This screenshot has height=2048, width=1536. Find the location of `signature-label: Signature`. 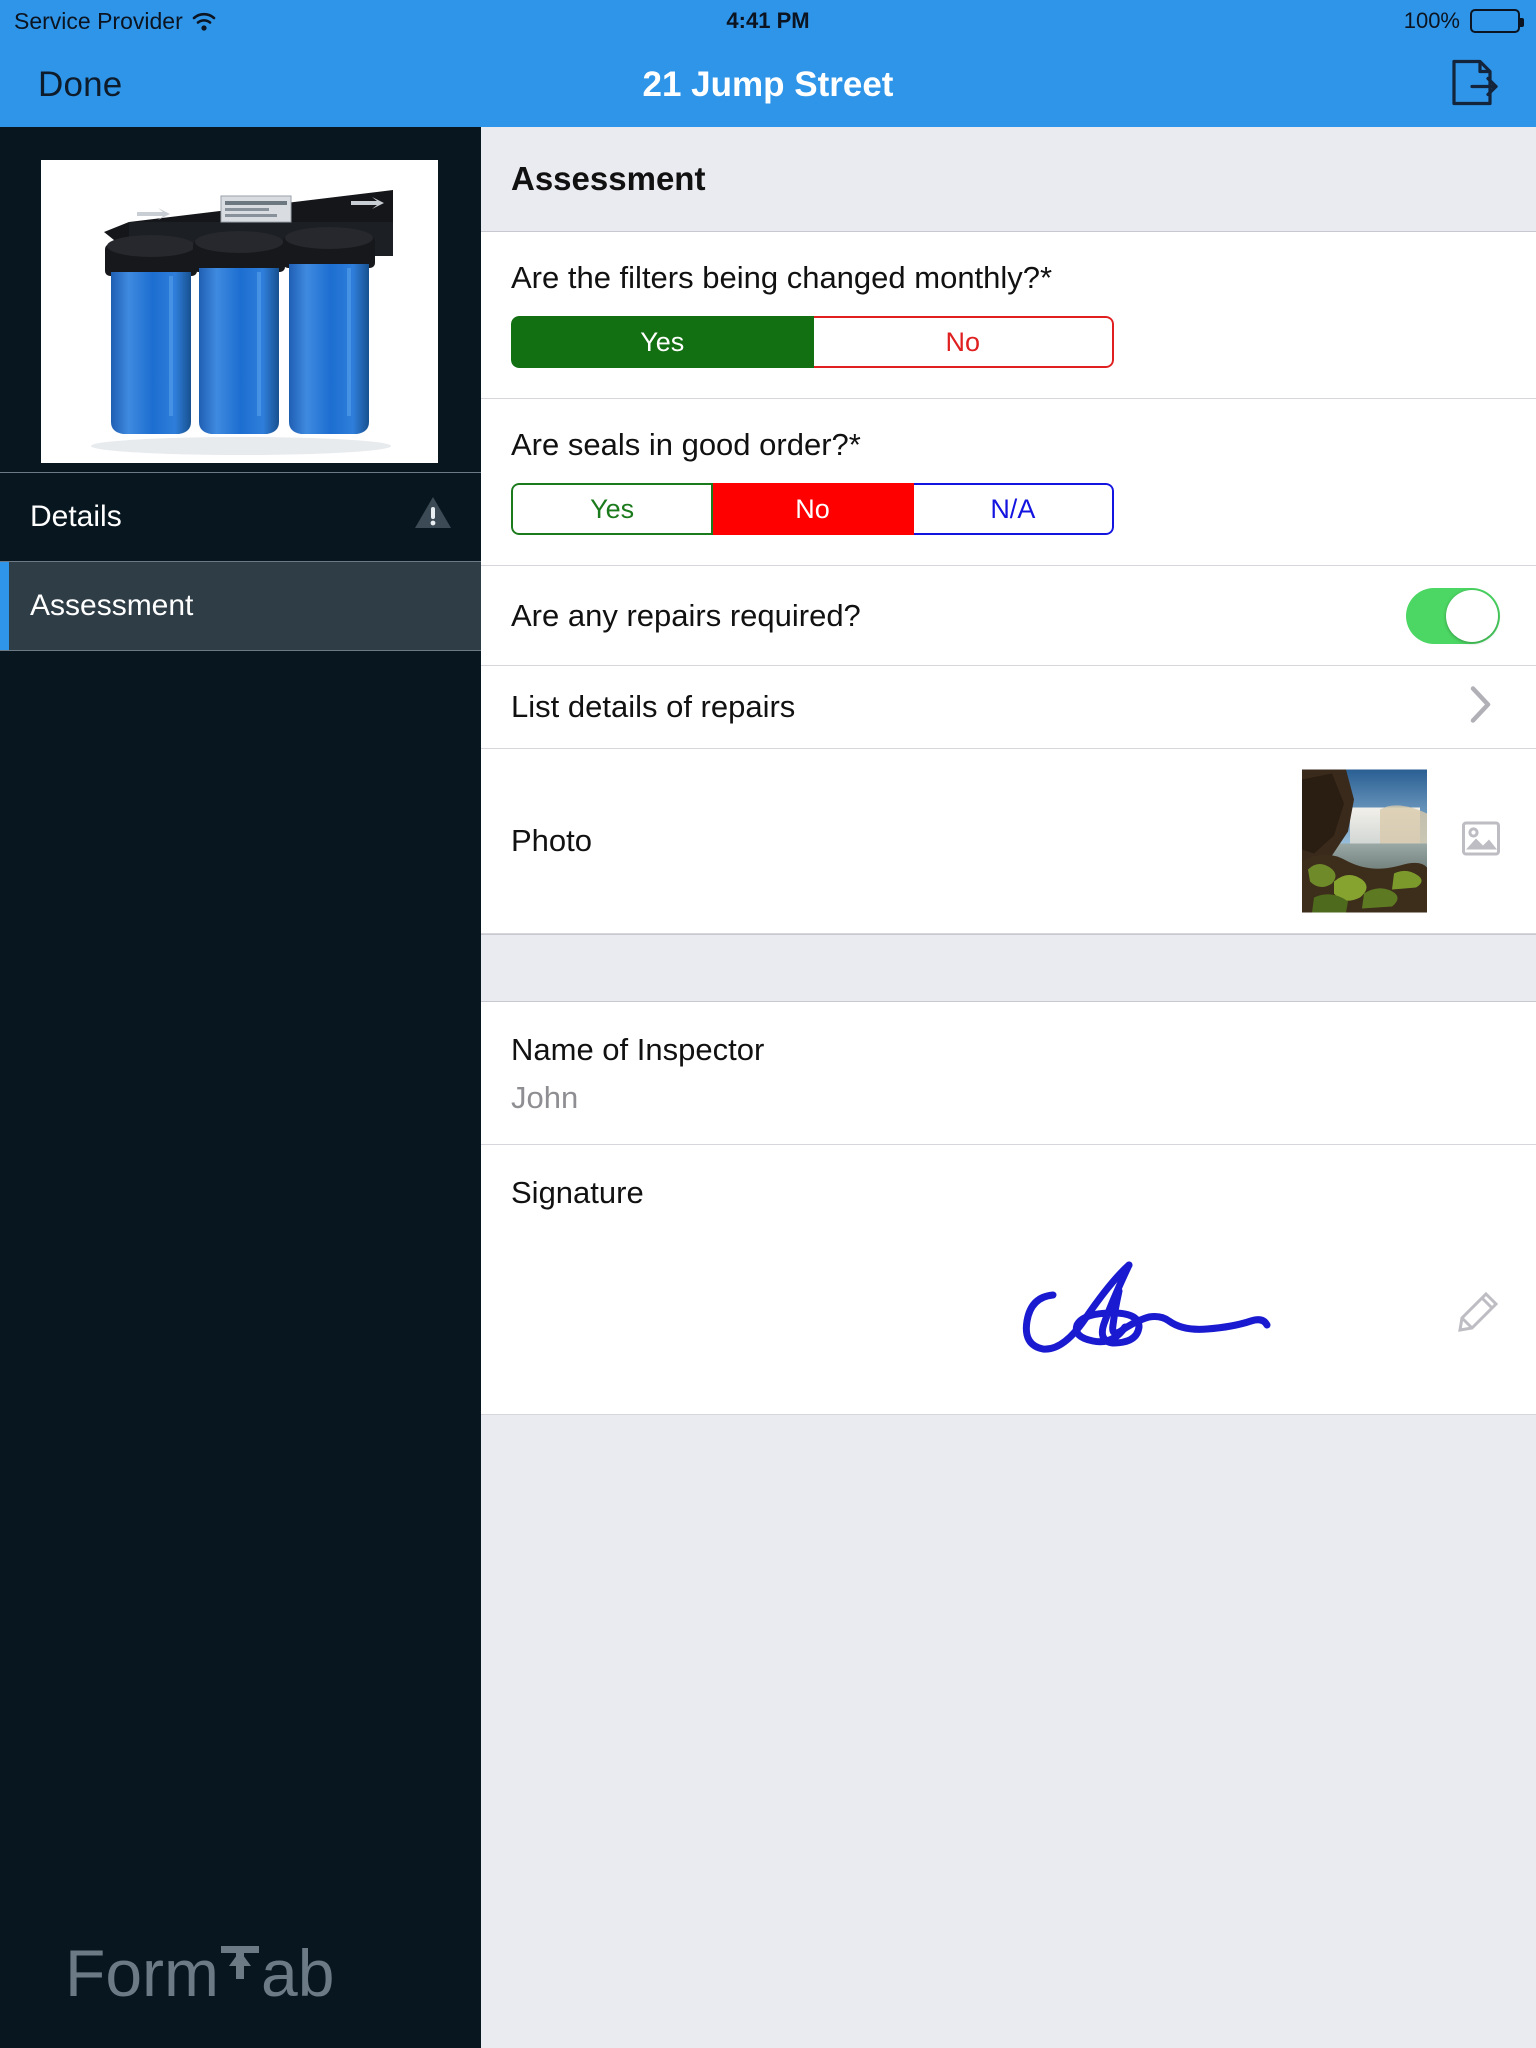

signature-label: Signature is located at coordinates (577, 1192).